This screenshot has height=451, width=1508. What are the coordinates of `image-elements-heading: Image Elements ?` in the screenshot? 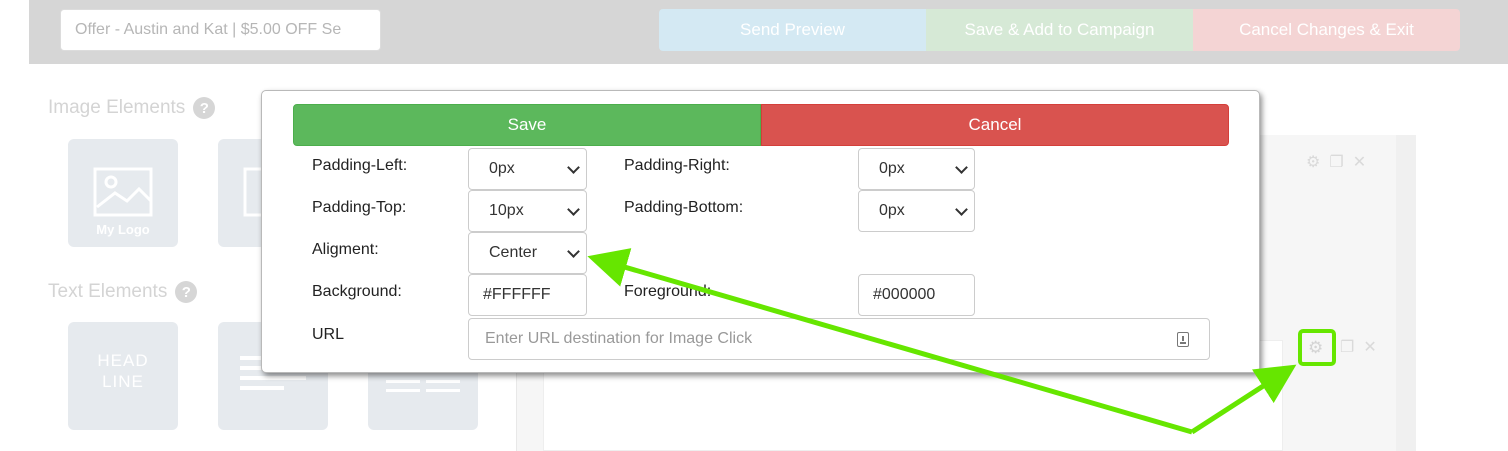 It's located at (132, 108).